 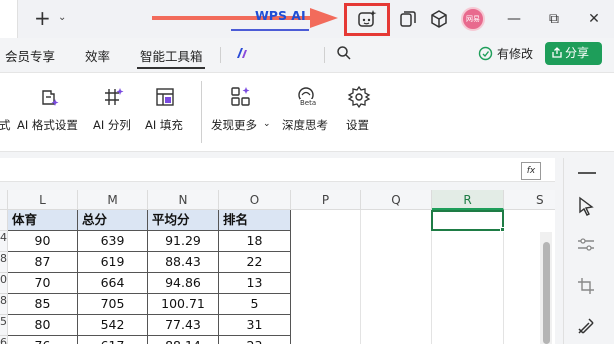 What do you see at coordinates (114, 96) in the screenshot?
I see `ai-split-icon` at bounding box center [114, 96].